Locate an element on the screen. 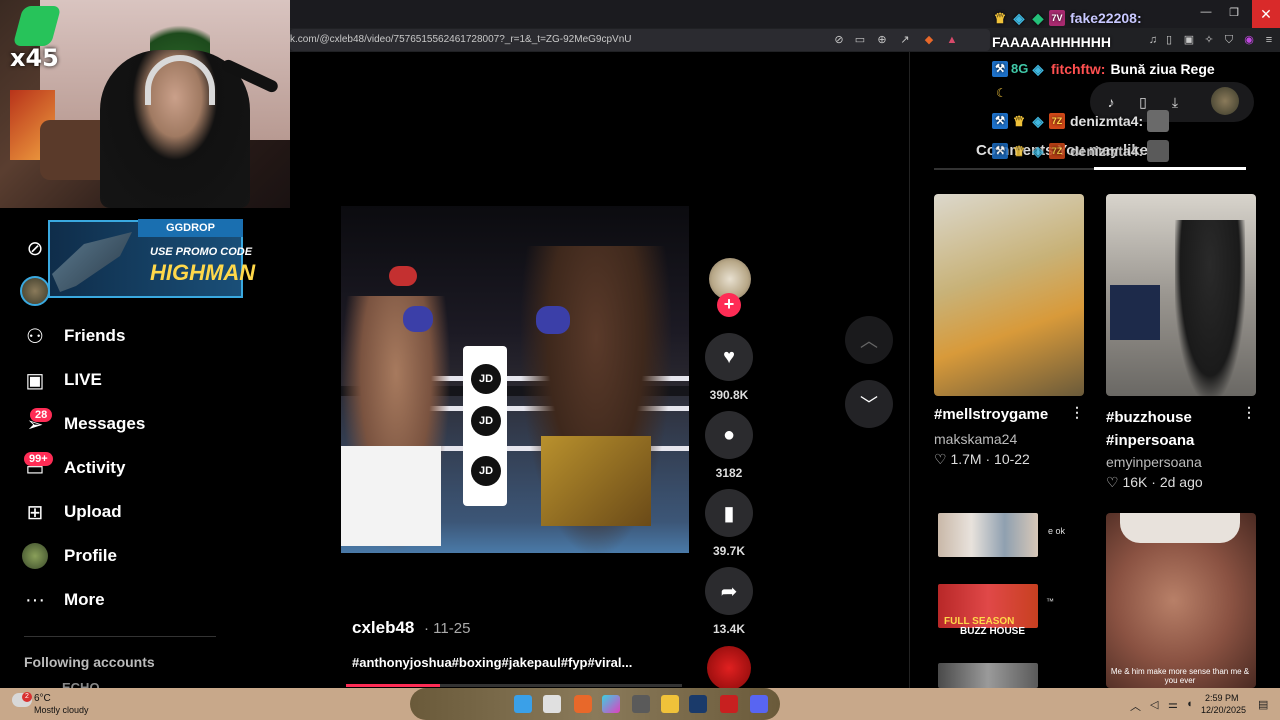  steam-icon is located at coordinates (698, 704).